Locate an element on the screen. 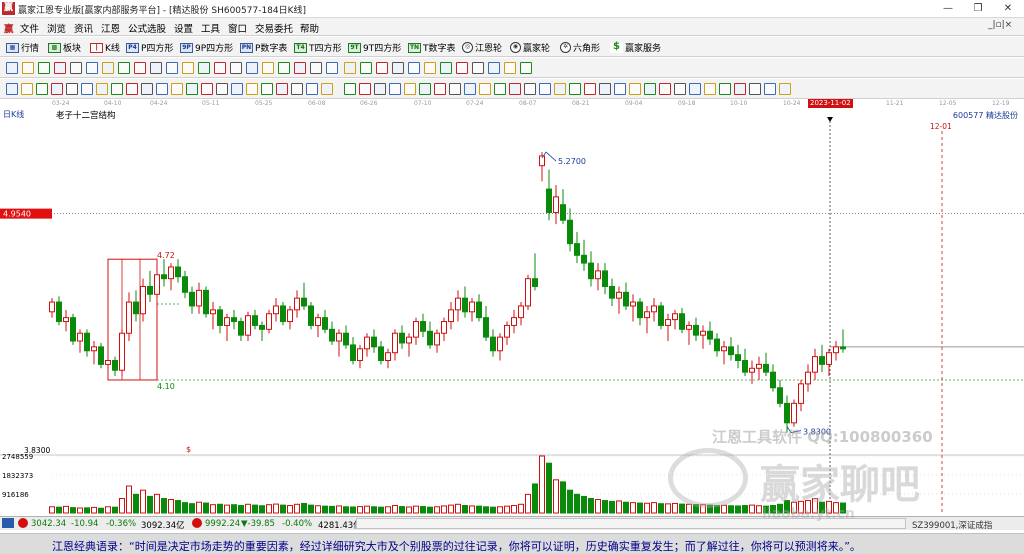  menu-formula: 公式选股 is located at coordinates (147, 28).